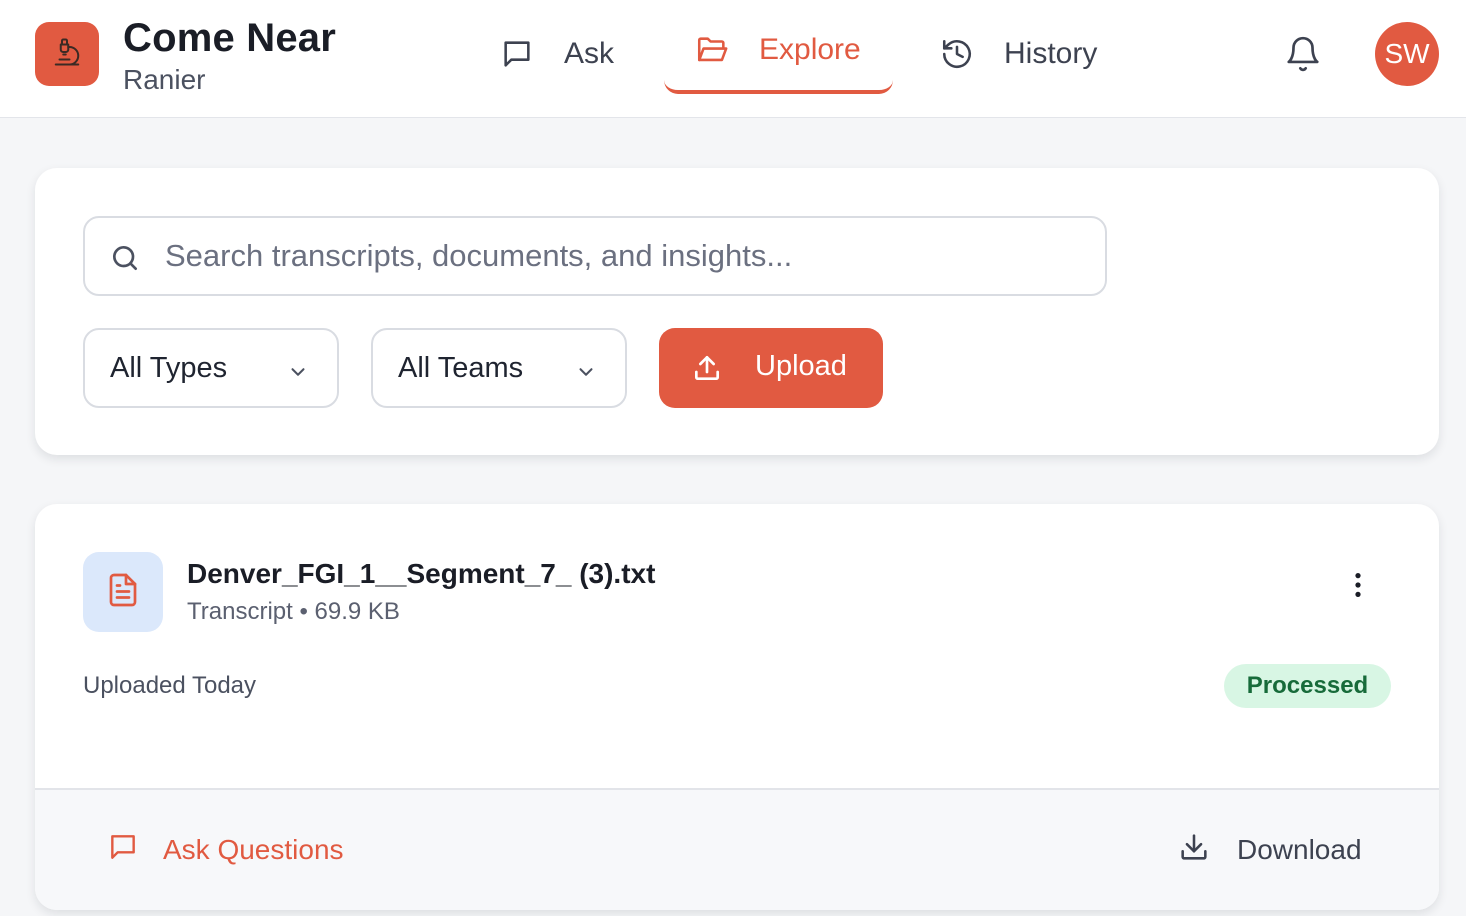 Image resolution: width=1466 pixels, height=916 pixels. Describe the element at coordinates (778, 87) in the screenshot. I see `active-tab-indicator` at that location.